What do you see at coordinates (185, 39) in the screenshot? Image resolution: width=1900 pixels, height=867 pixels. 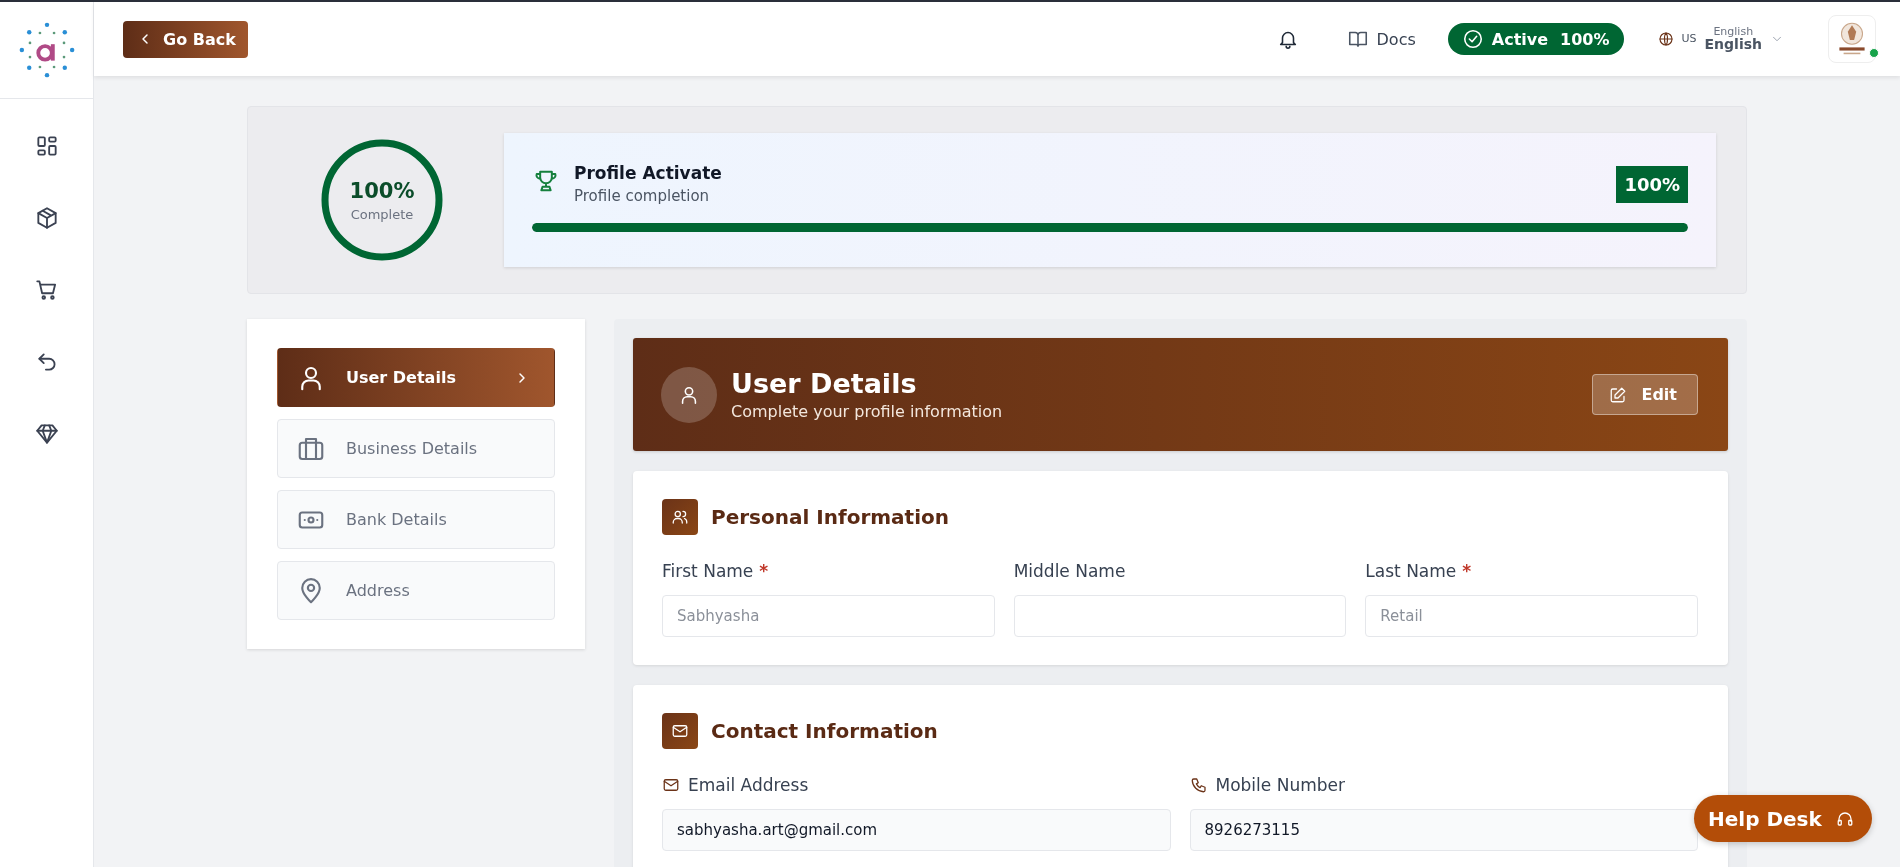 I see `go-back-button: Go Back` at bounding box center [185, 39].